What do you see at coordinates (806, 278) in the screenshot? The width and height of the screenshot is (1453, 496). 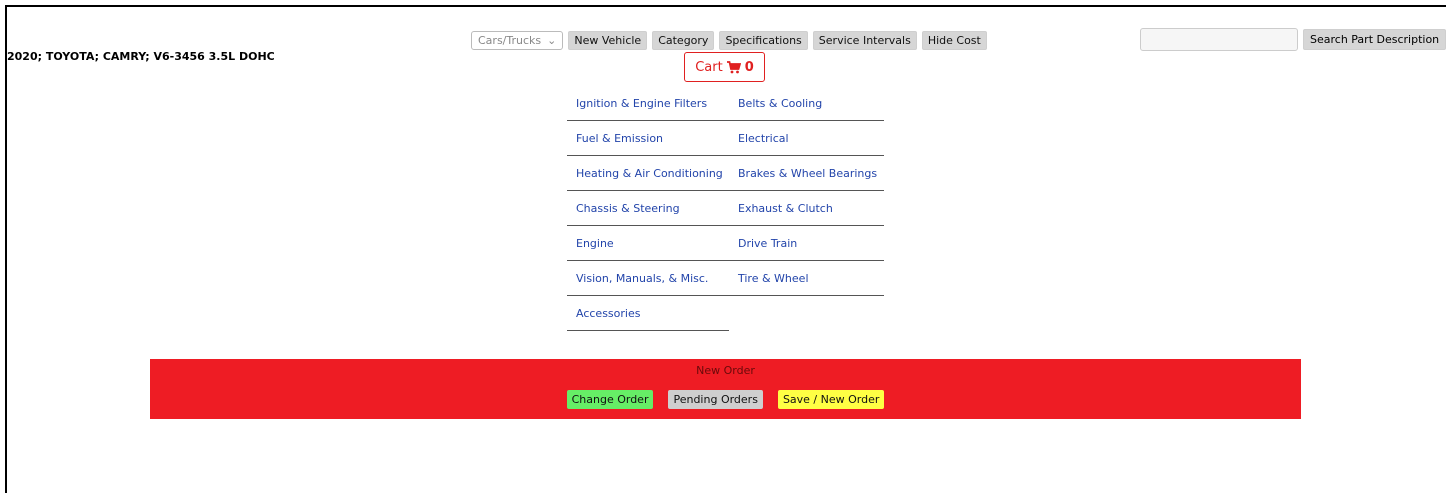 I see `category-link: Tire & Wheel` at bounding box center [806, 278].